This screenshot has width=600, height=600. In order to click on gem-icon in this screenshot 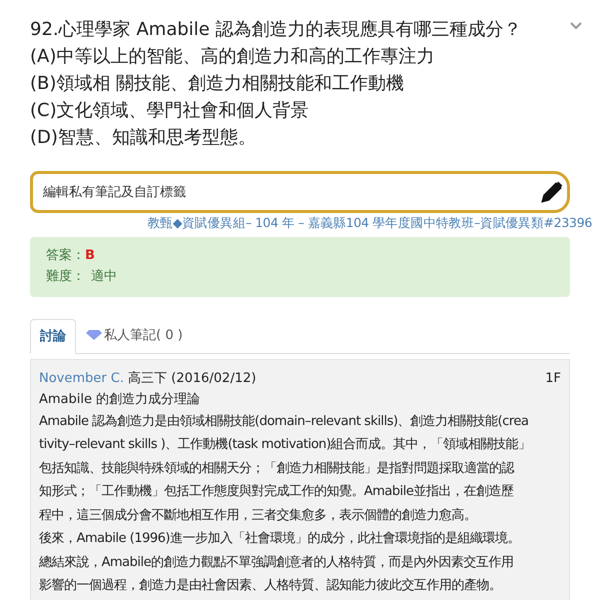, I will do `click(94, 335)`.